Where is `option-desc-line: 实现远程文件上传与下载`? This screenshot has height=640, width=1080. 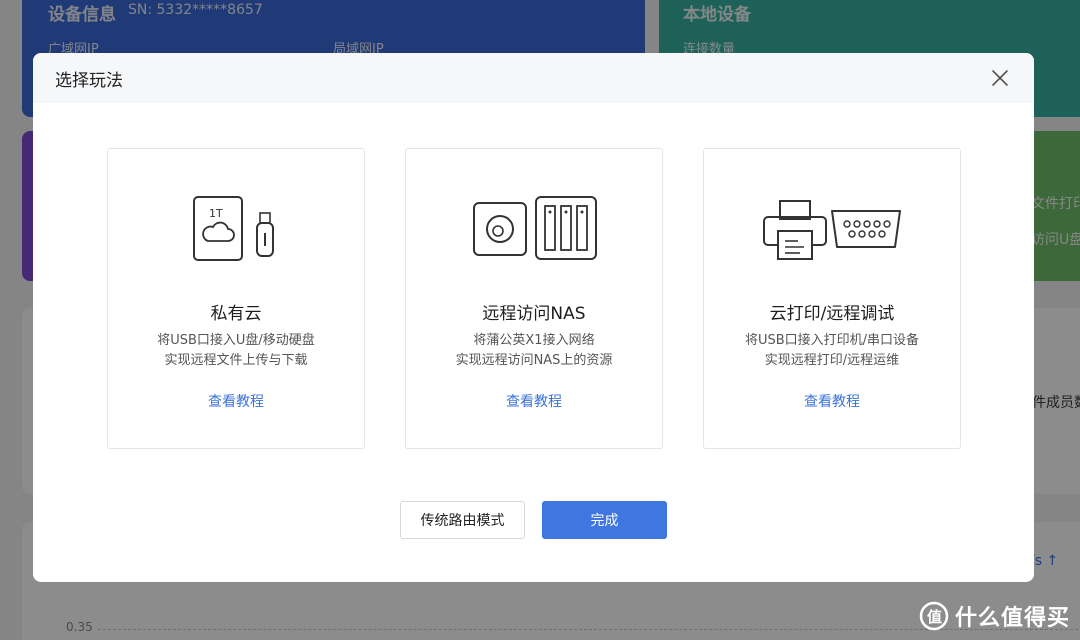 option-desc-line: 实现远程文件上传与下载 is located at coordinates (236, 360).